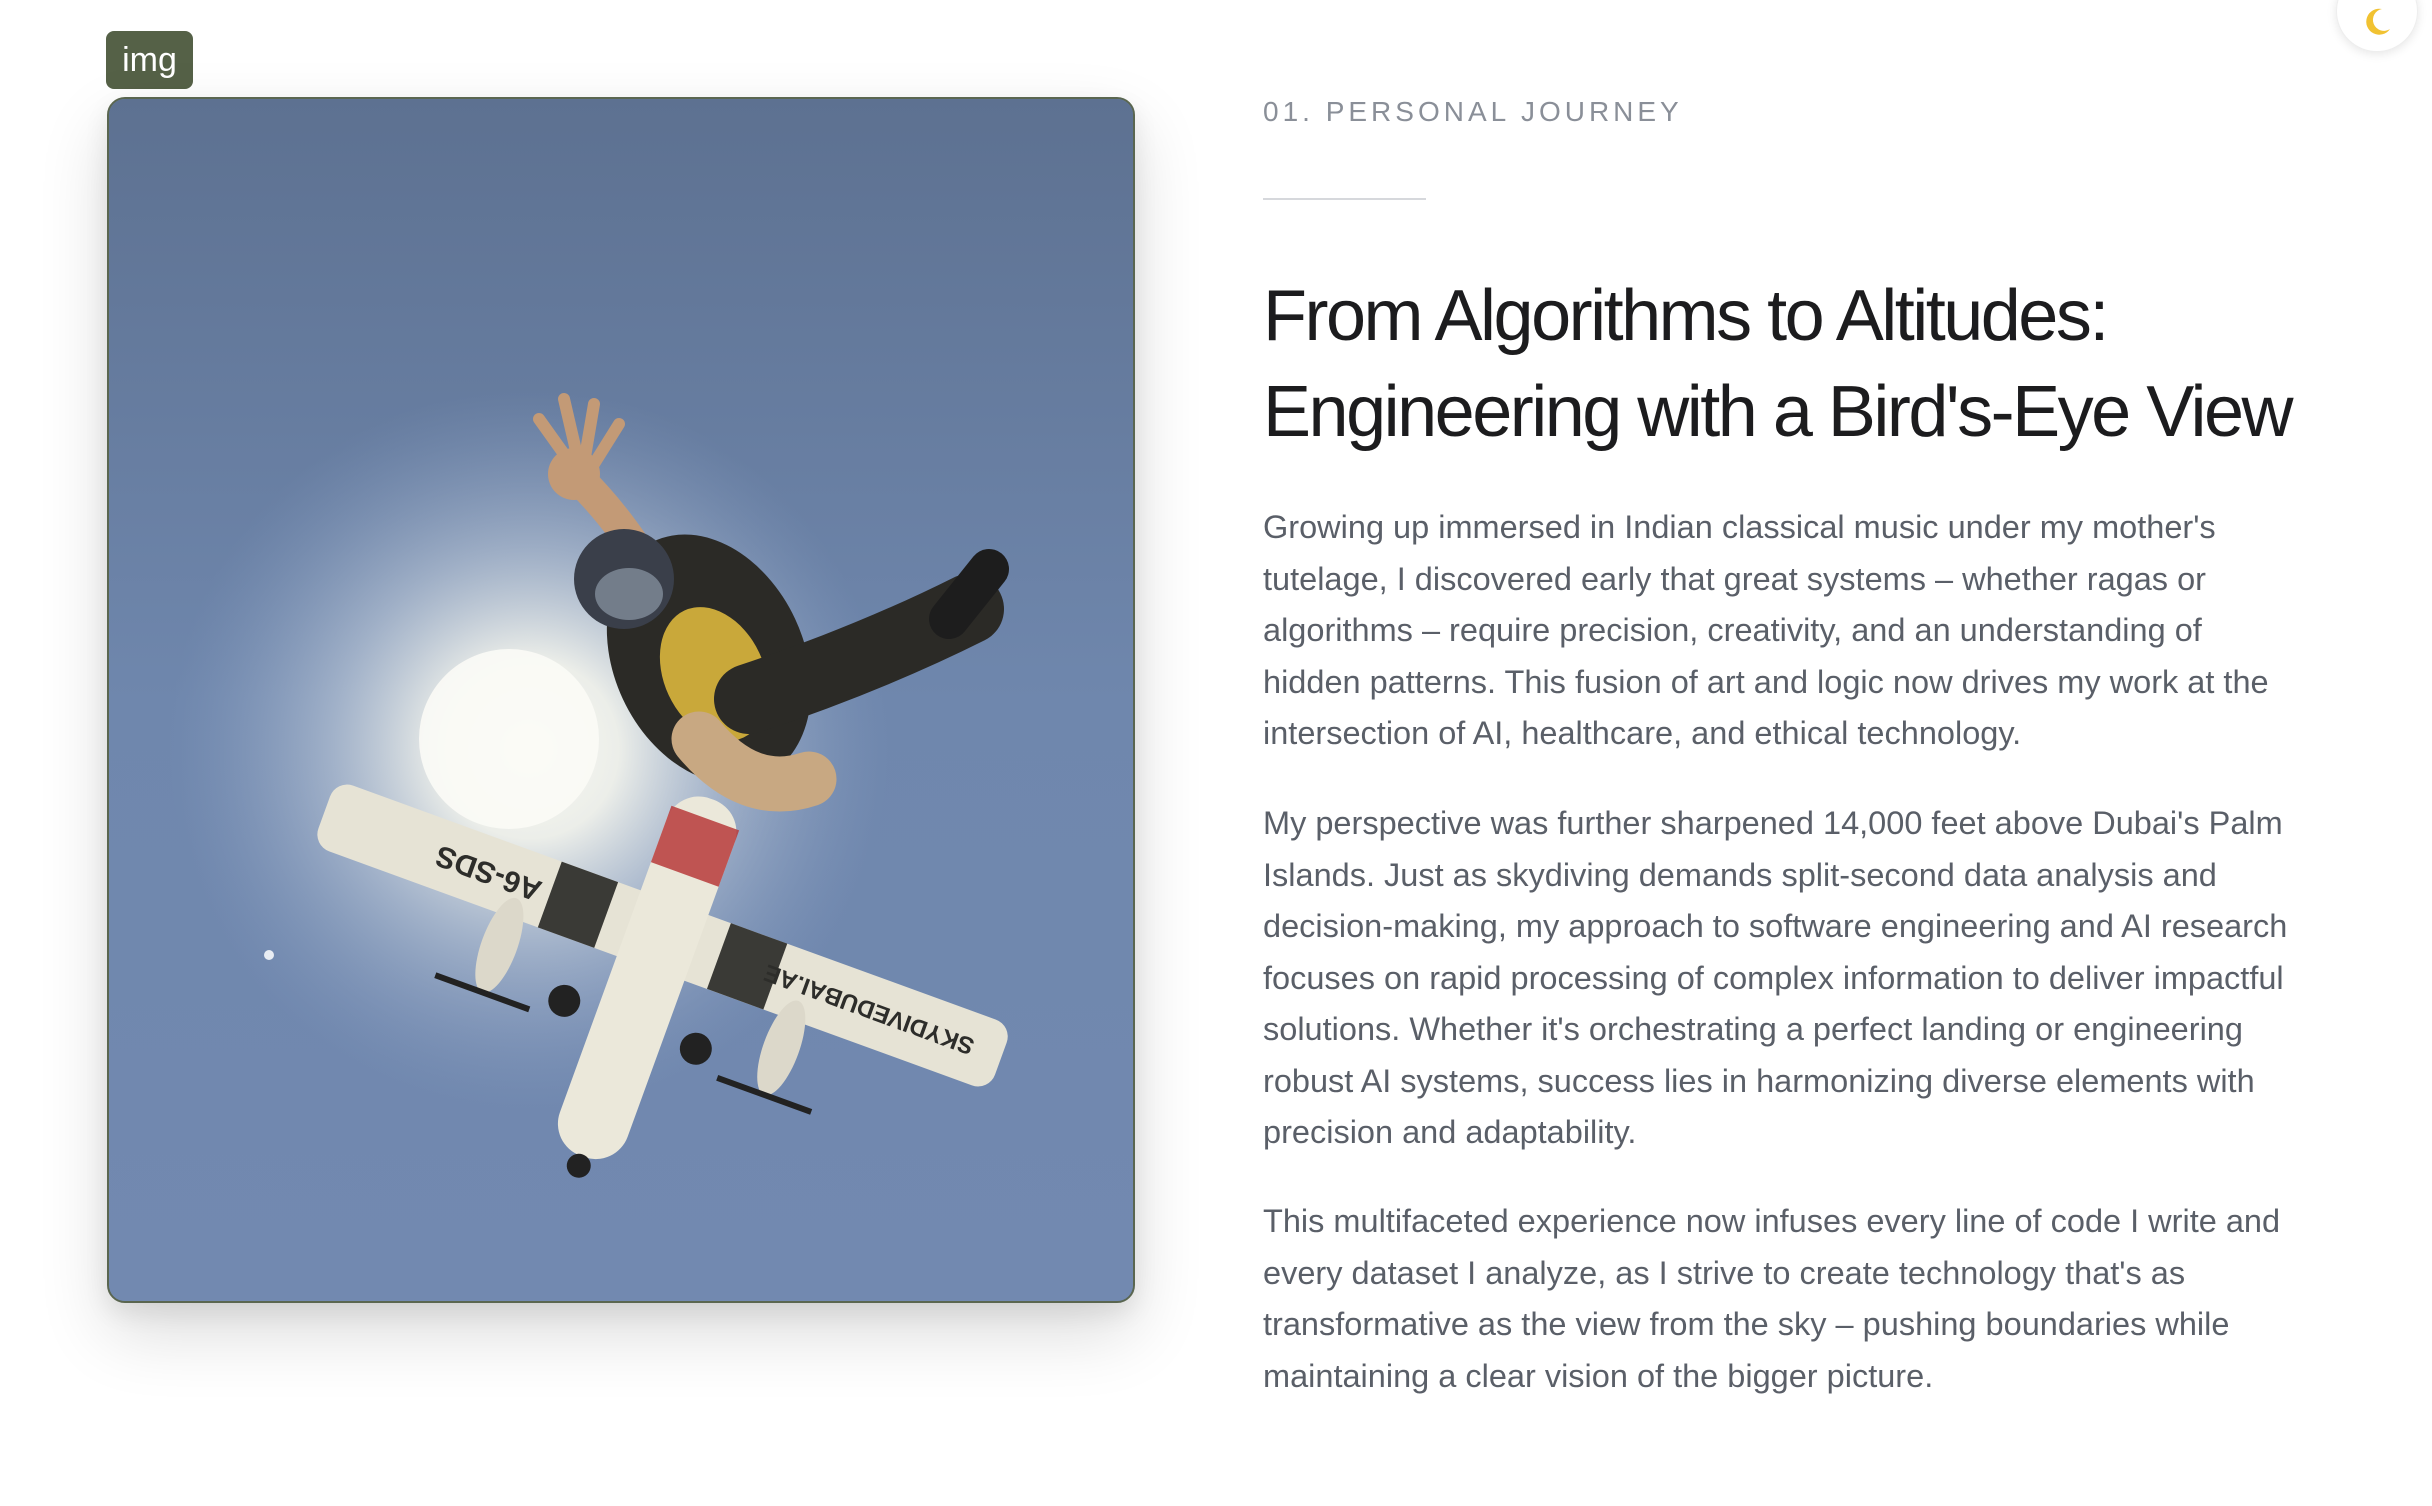 This screenshot has width=2432, height=1506. Describe the element at coordinates (2377, 22) in the screenshot. I see `moon-icon` at that location.